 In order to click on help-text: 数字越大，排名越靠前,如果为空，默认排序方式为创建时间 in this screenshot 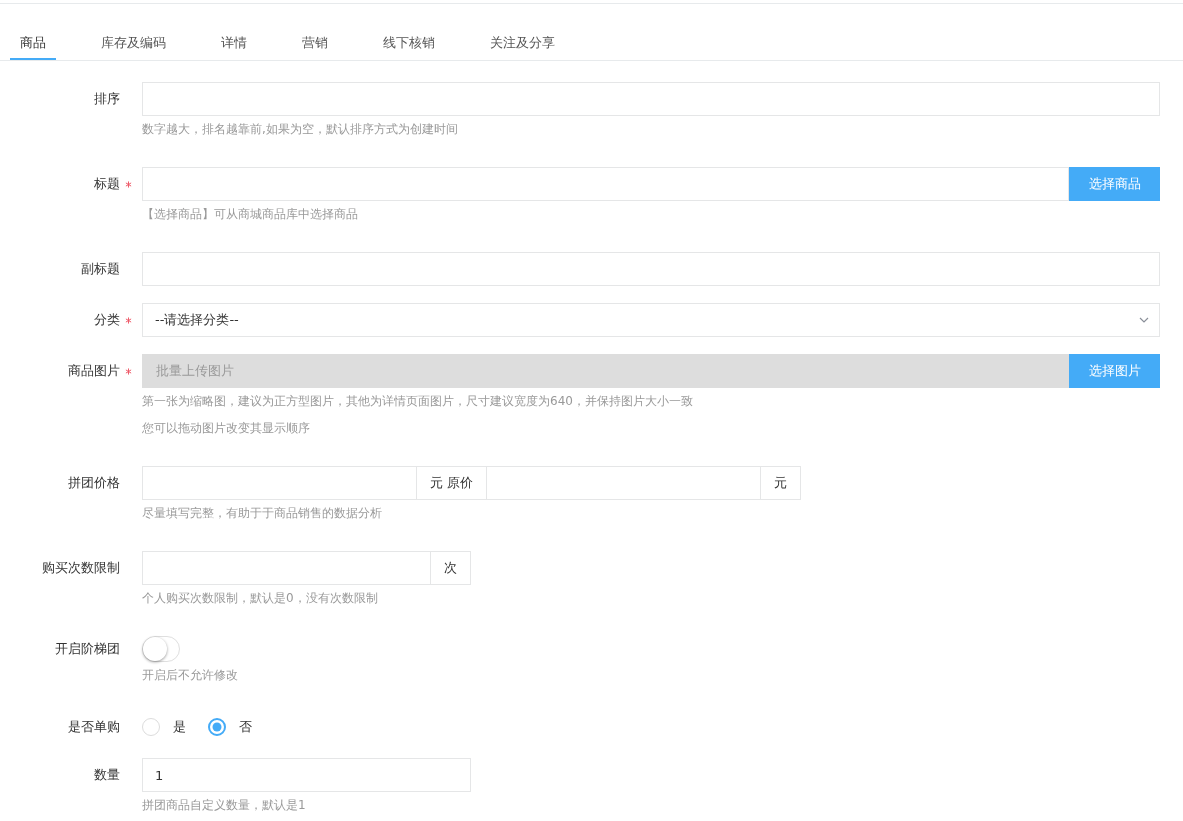, I will do `click(300, 129)`.